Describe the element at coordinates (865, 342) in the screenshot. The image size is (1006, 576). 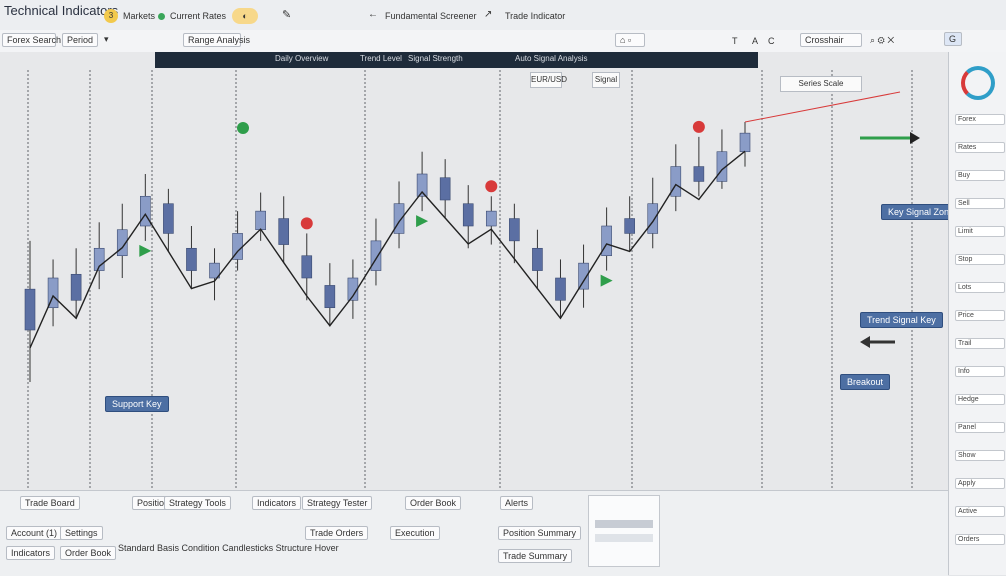
I see `arrow-head-icon` at that location.